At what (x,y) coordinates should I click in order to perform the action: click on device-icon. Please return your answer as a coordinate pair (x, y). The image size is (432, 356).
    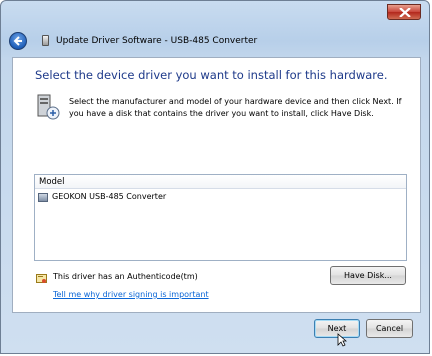
    Looking at the image, I should click on (43, 197).